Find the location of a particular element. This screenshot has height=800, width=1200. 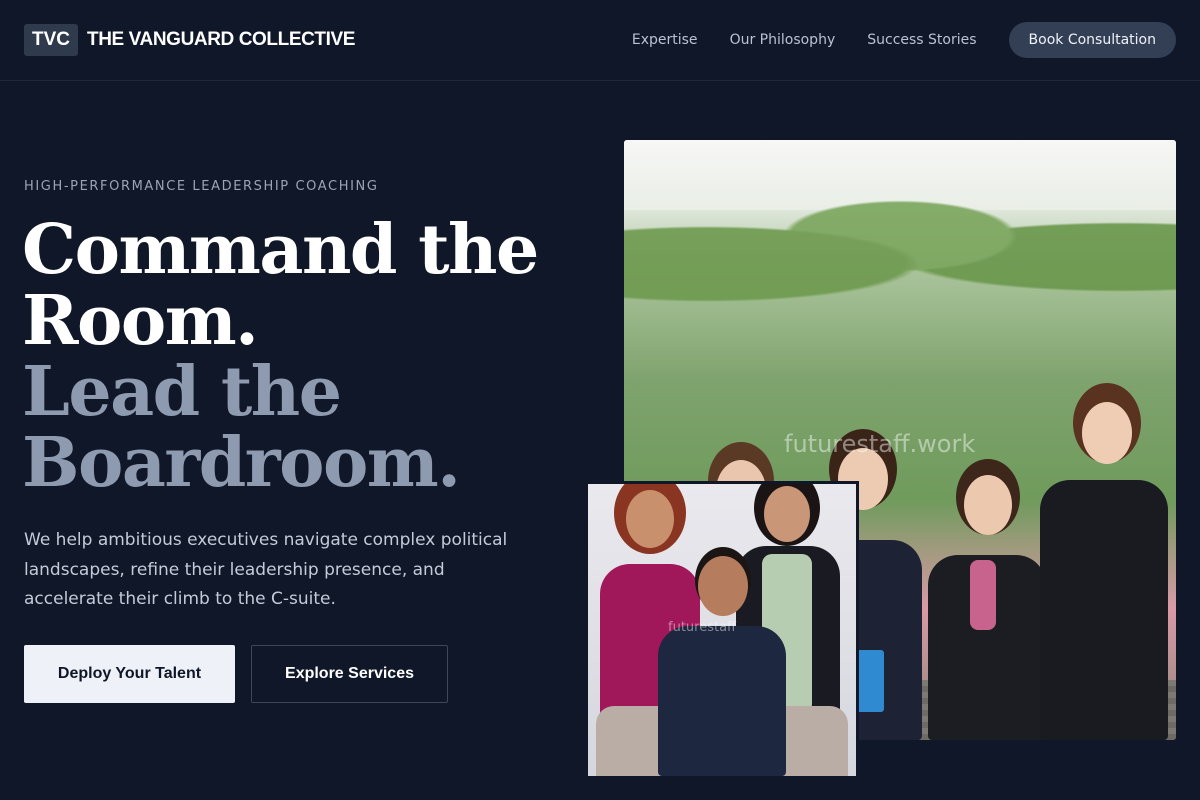

team-photo-inset: futurestaff is located at coordinates (722, 630).